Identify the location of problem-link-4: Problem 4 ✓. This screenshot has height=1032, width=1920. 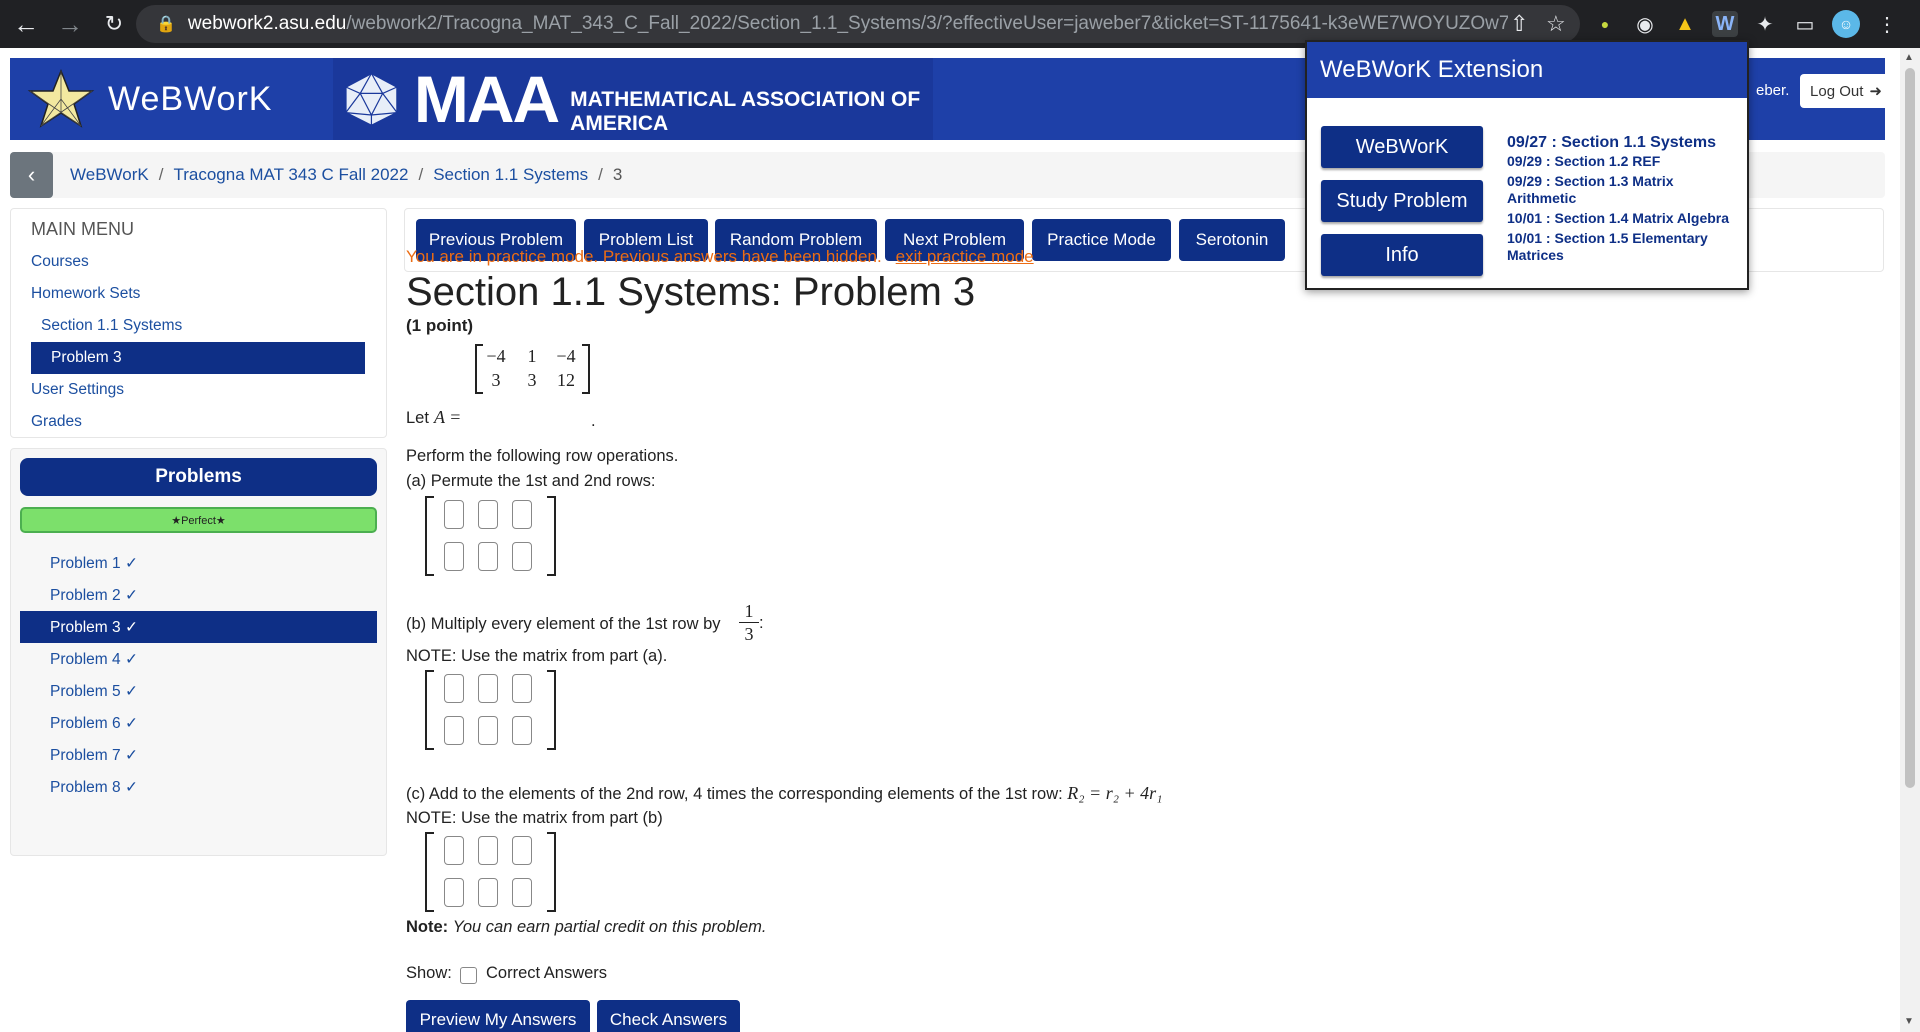
(198, 659).